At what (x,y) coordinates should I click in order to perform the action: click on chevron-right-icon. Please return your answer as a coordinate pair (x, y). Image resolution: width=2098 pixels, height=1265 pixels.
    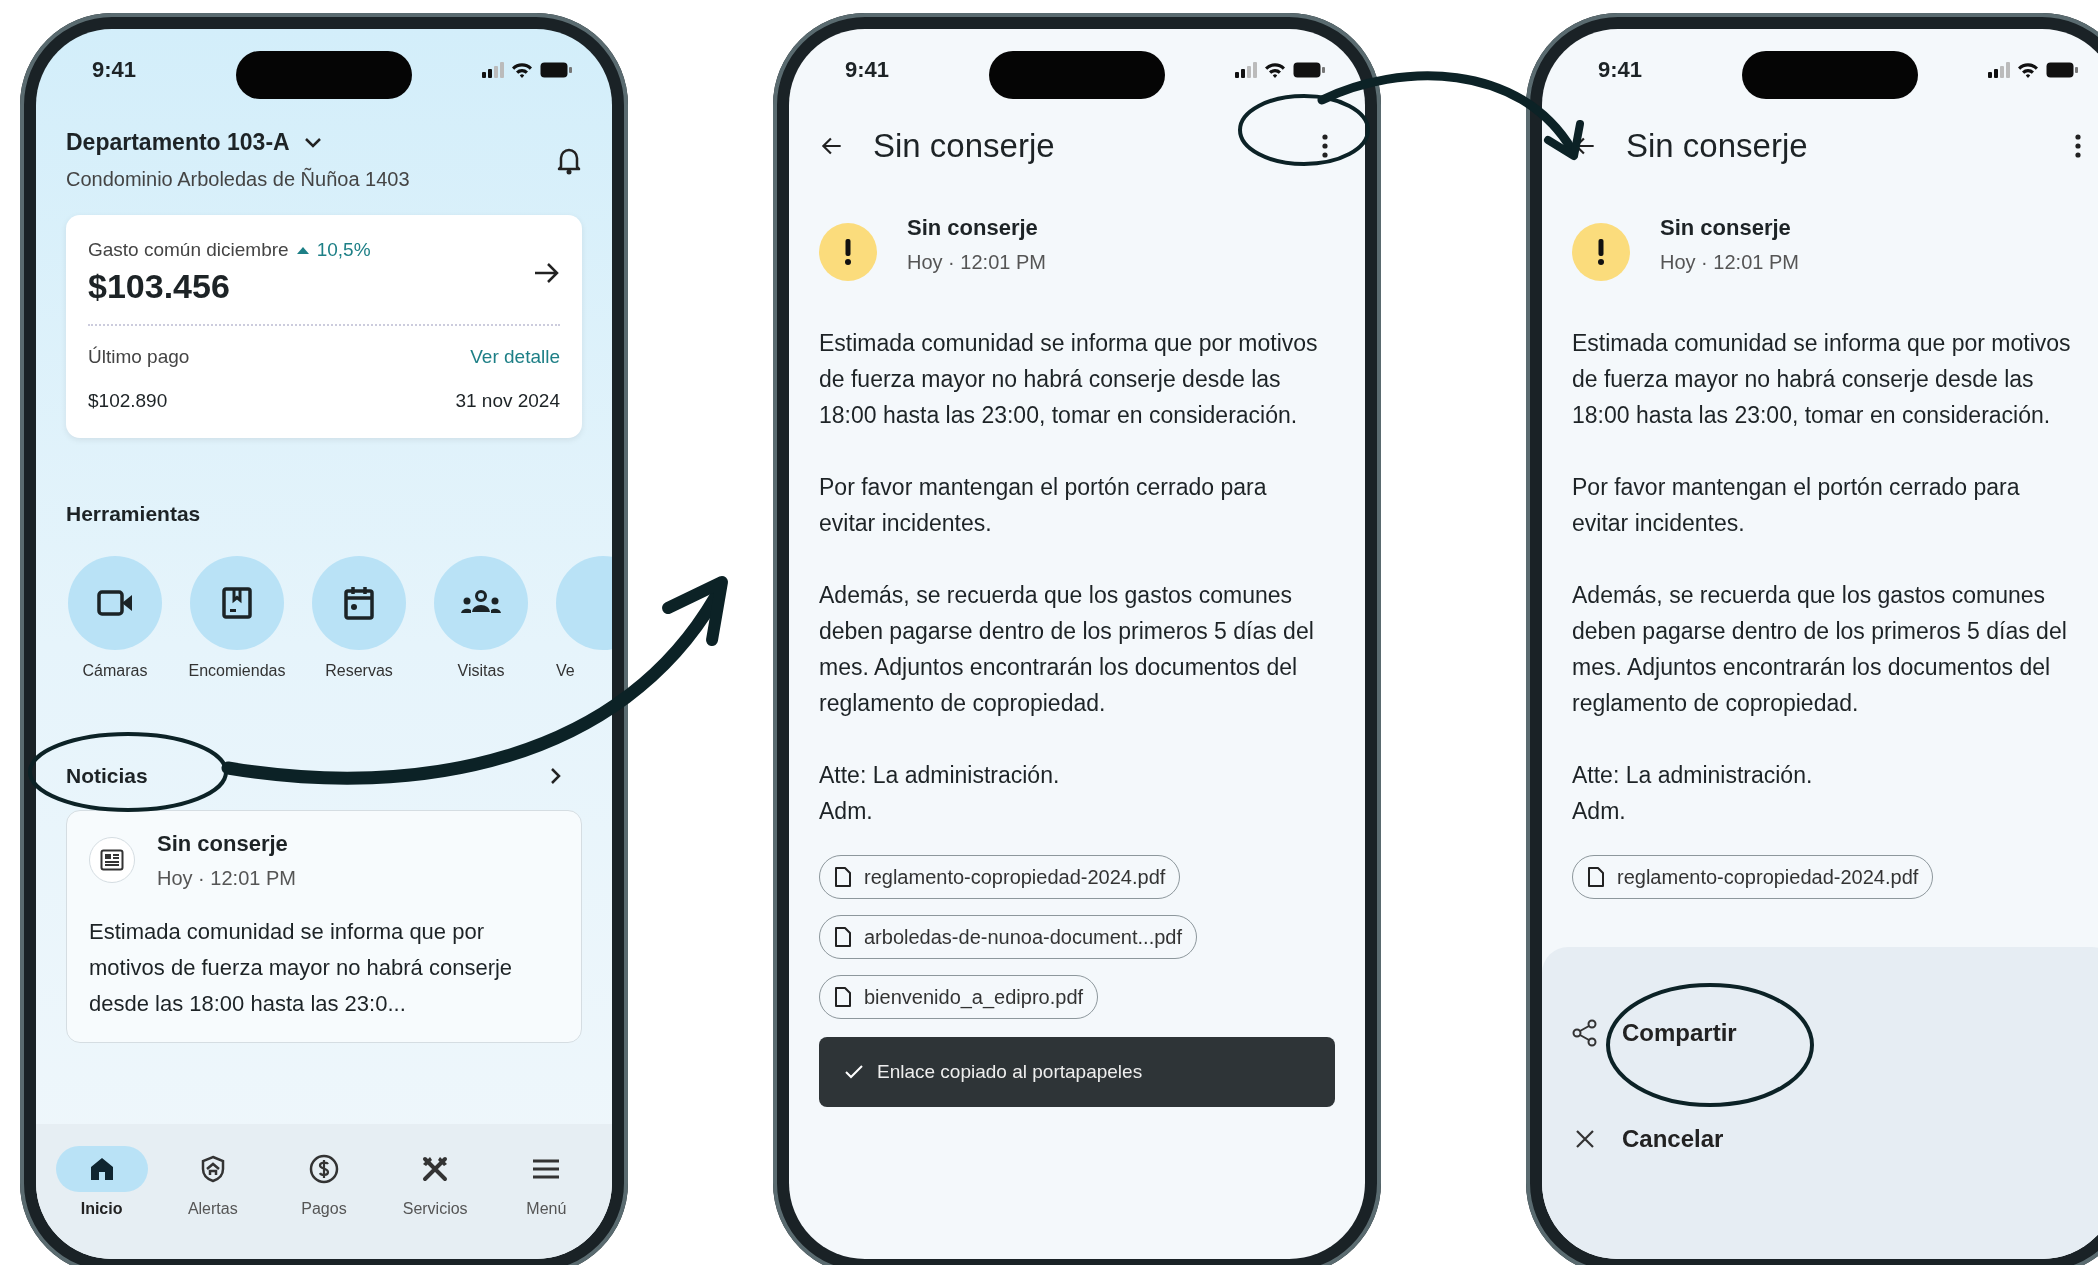
    Looking at the image, I should click on (556, 776).